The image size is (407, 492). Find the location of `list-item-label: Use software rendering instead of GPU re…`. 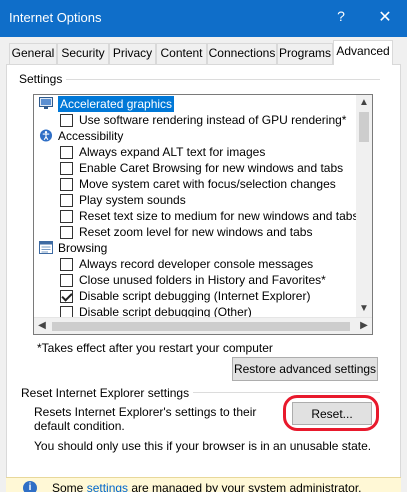

list-item-label: Use software rendering instead of GPU re… is located at coordinates (213, 120).